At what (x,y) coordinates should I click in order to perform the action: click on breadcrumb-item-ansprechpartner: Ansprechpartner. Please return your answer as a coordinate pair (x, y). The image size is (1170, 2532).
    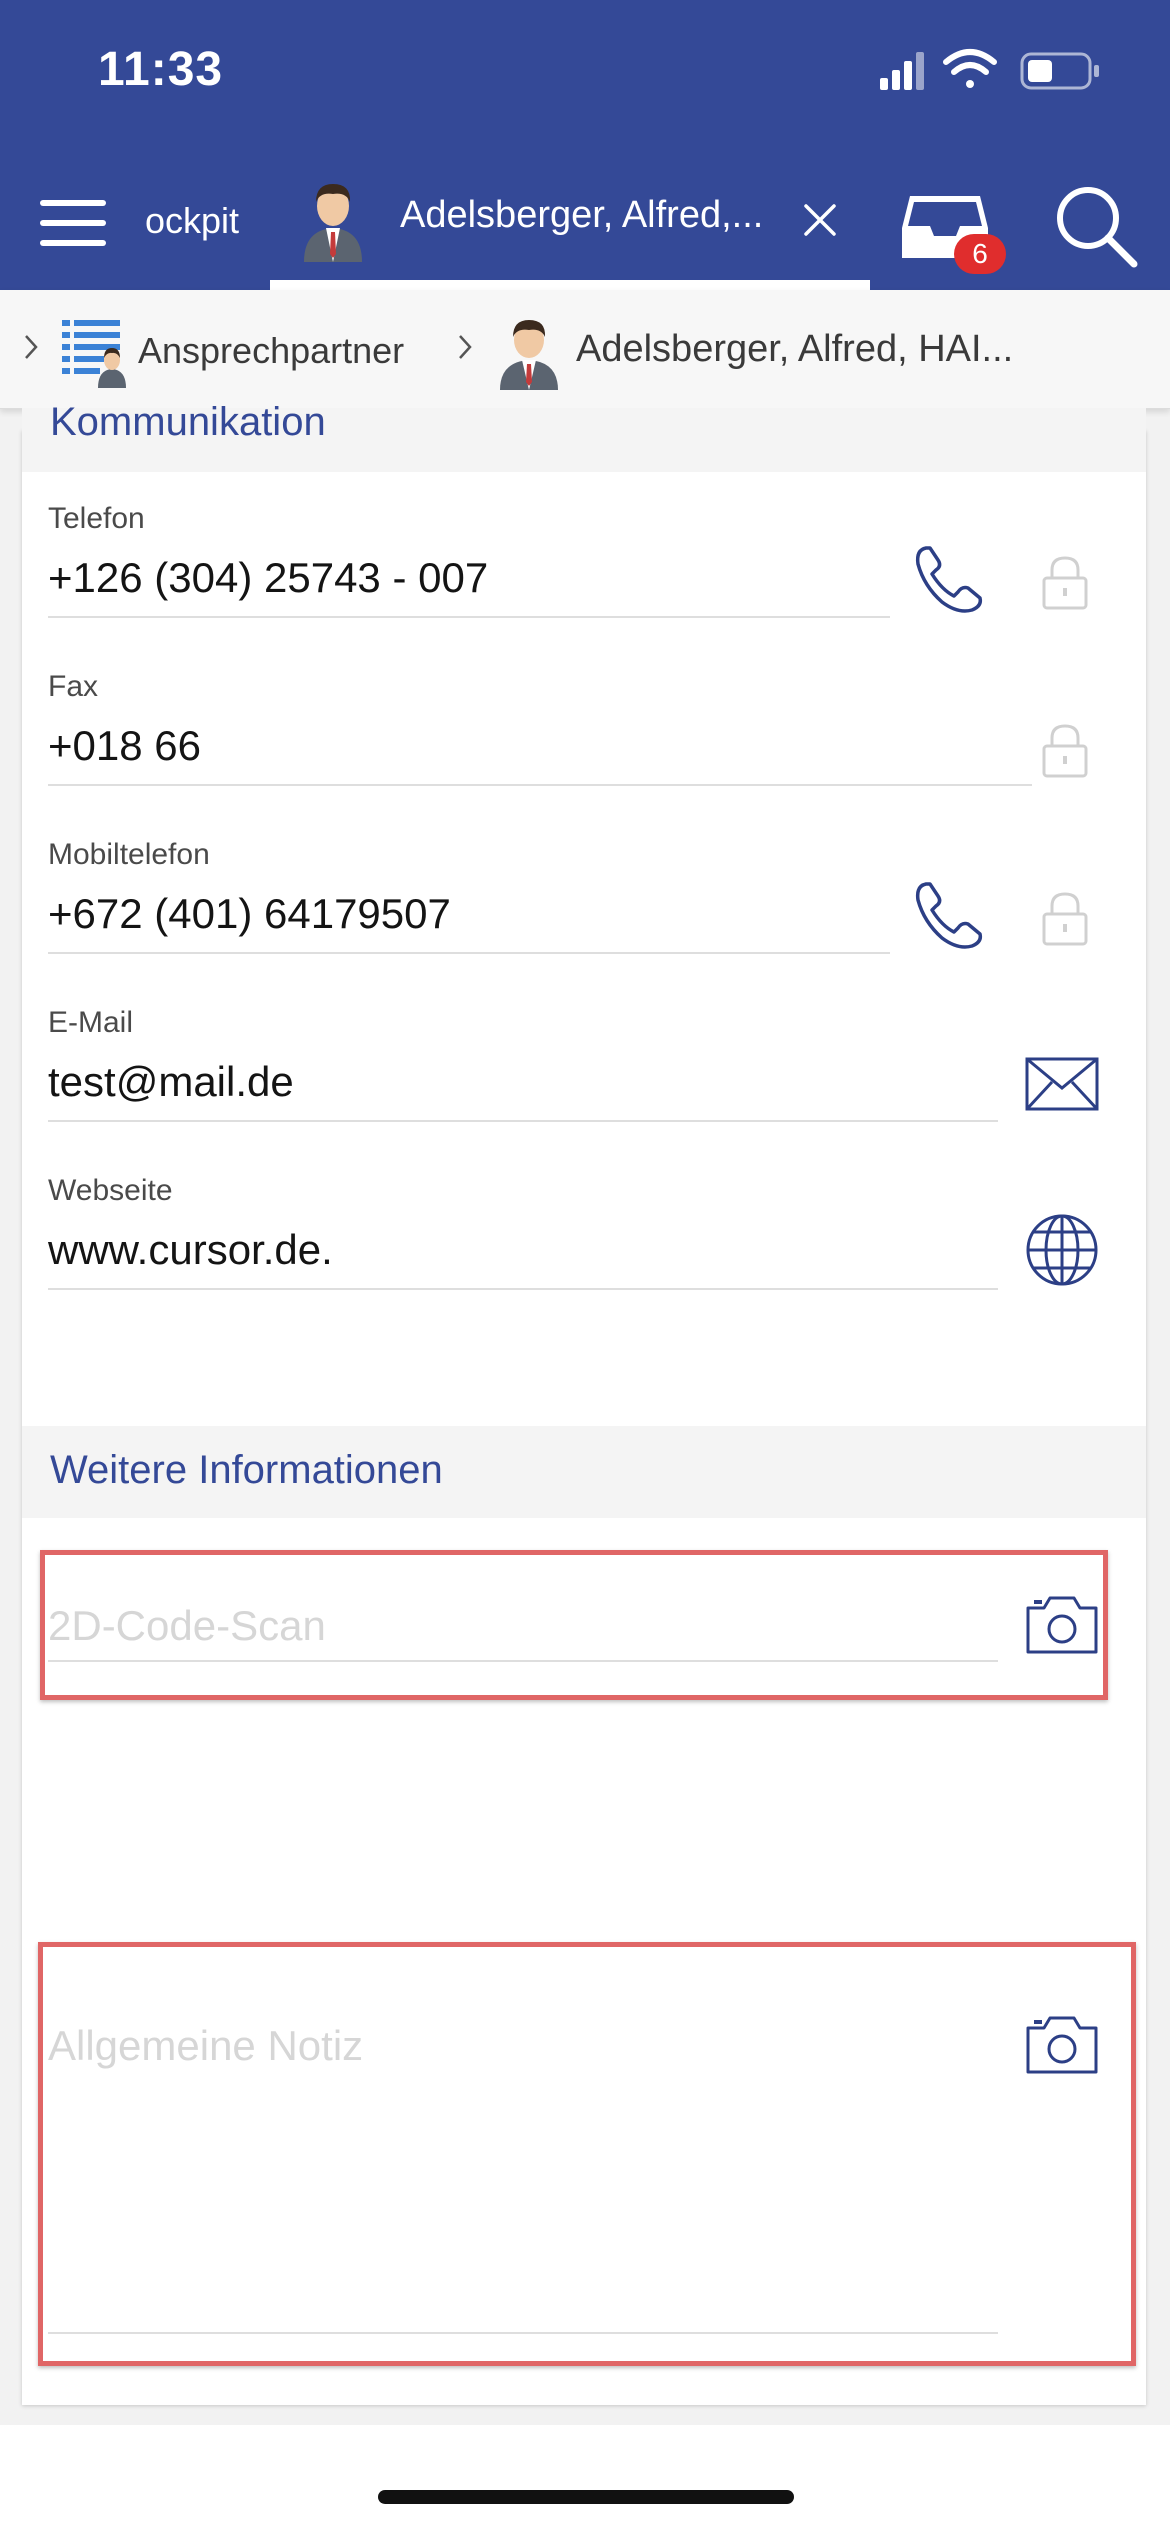
    Looking at the image, I should click on (271, 351).